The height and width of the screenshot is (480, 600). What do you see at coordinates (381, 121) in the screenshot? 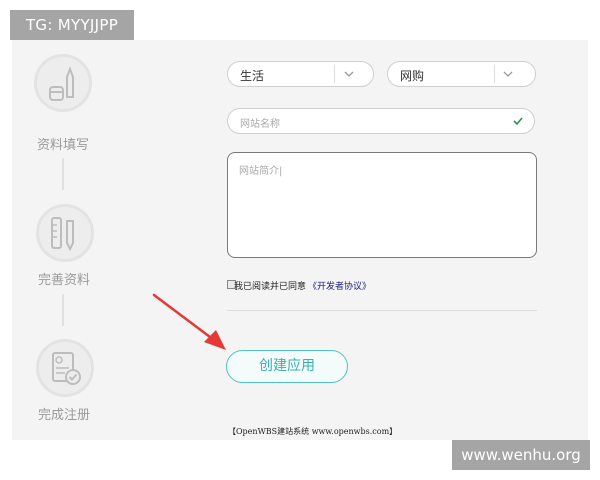
I see `site-name-input: 网站名称` at bounding box center [381, 121].